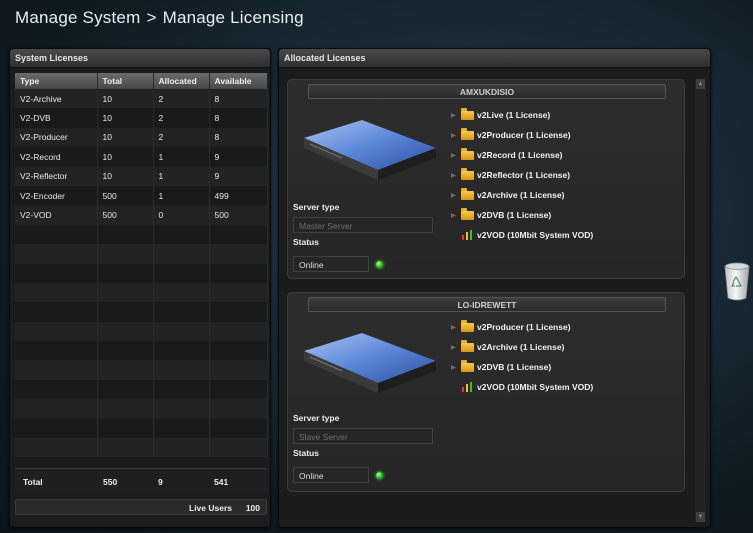 This screenshot has height=533, width=753. I want to click on server-name: AMXUKDISIO, so click(487, 91).